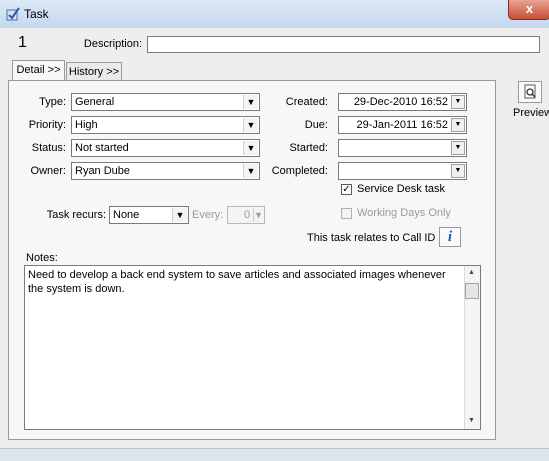  I want to click on started-label: Started:, so click(308, 148).